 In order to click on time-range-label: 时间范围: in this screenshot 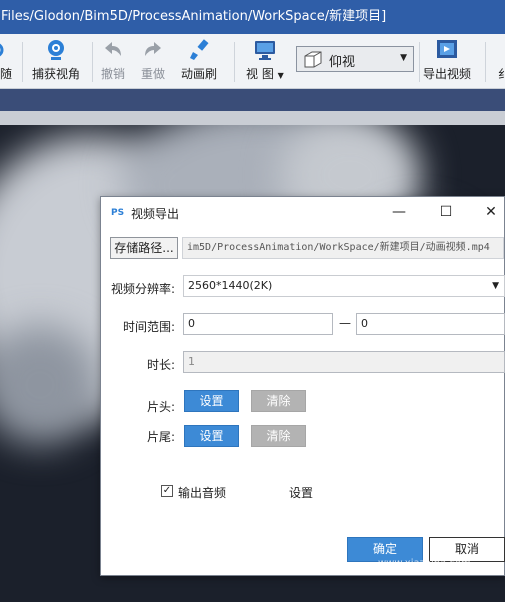, I will do `click(149, 327)`.